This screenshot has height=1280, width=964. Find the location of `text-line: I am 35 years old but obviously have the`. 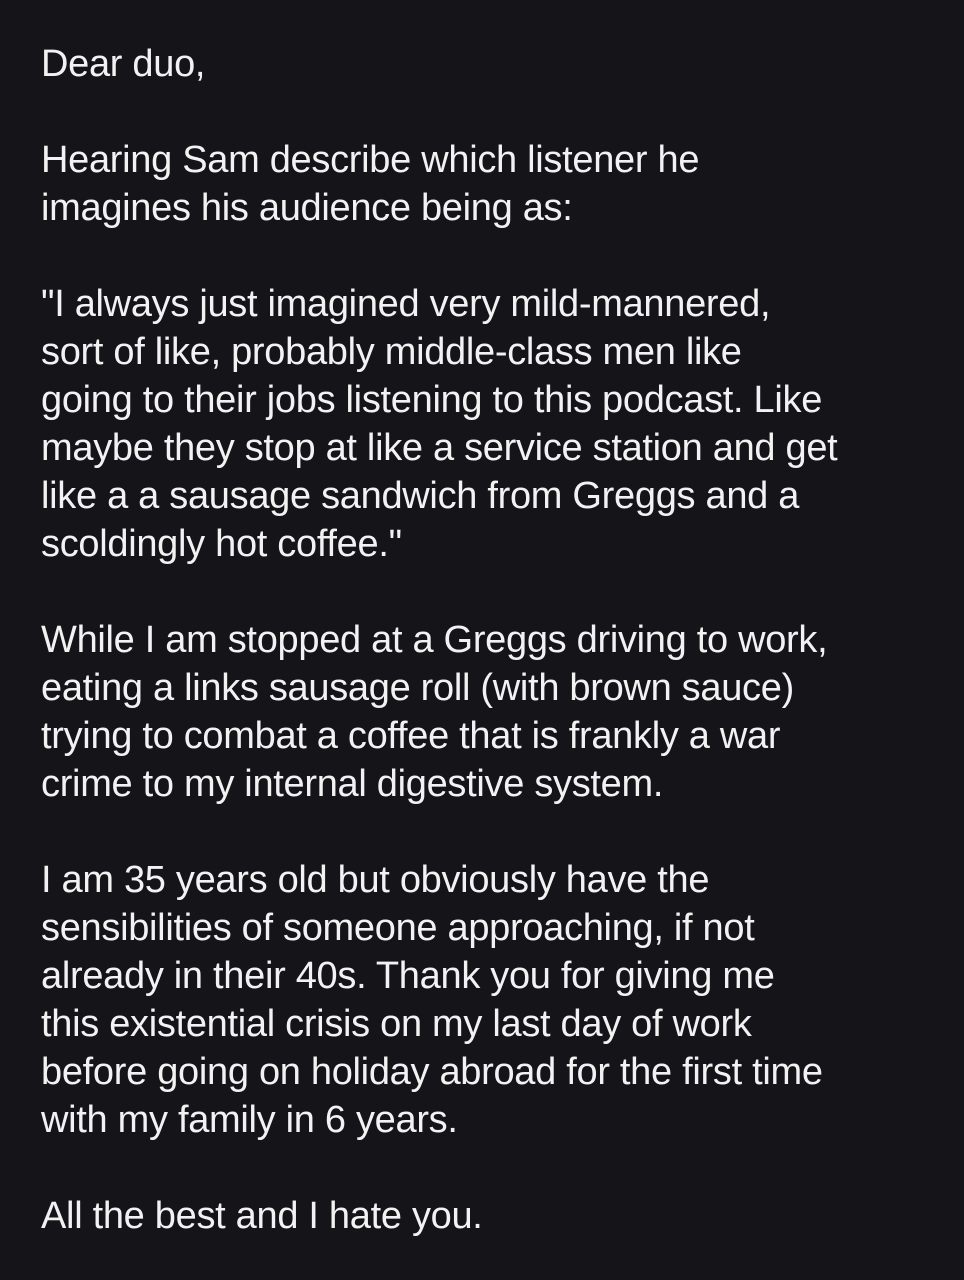

text-line: I am 35 years old but obviously have the is located at coordinates (375, 880).